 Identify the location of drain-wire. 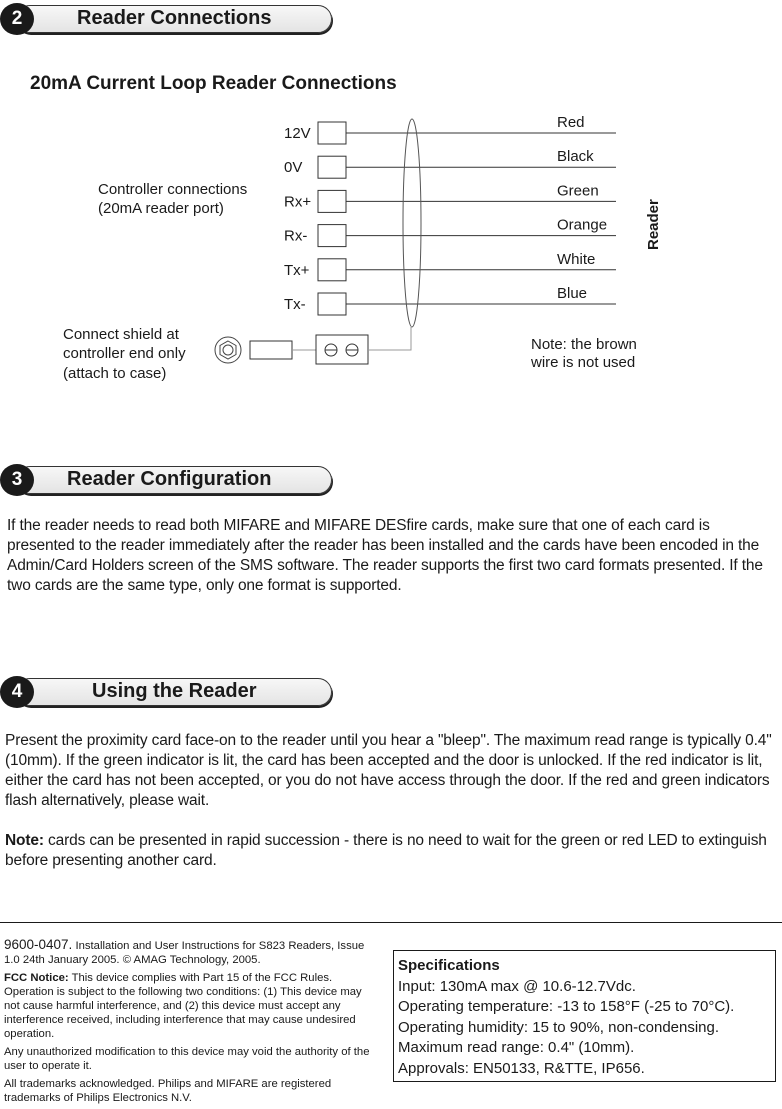
(390, 338).